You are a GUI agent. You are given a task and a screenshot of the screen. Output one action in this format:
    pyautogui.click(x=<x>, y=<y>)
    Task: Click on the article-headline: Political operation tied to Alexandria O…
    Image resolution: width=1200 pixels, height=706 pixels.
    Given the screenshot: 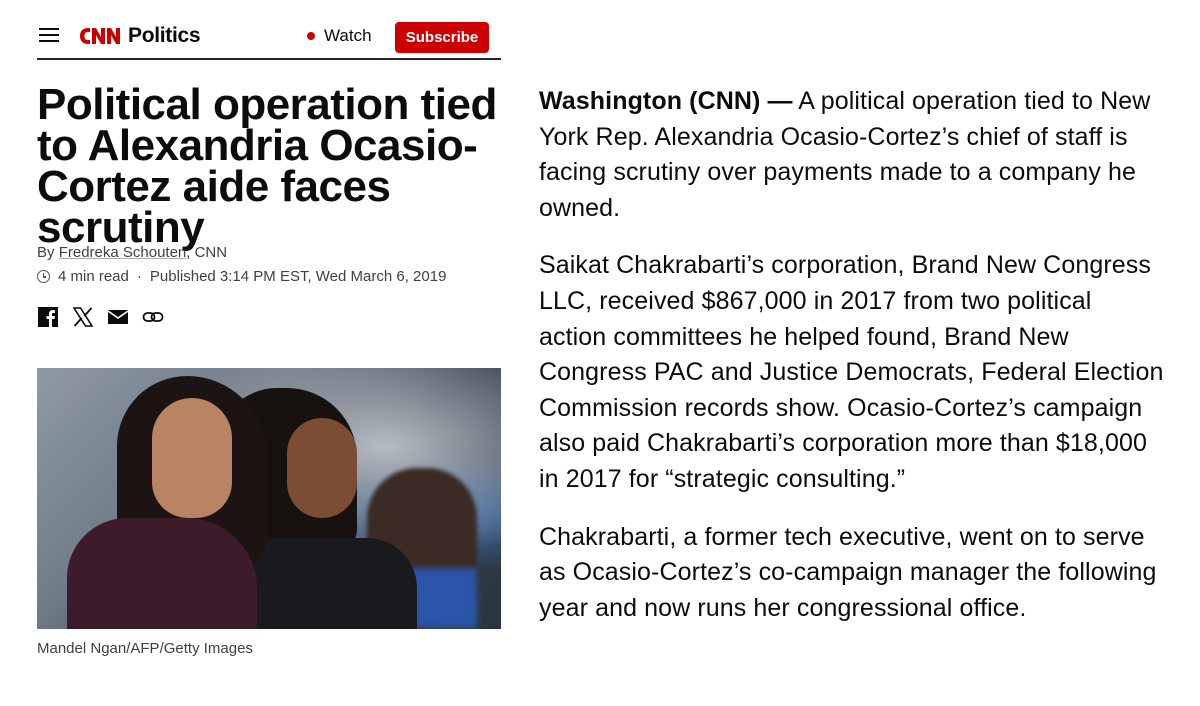 What is the action you would take?
    pyautogui.click(x=267, y=166)
    